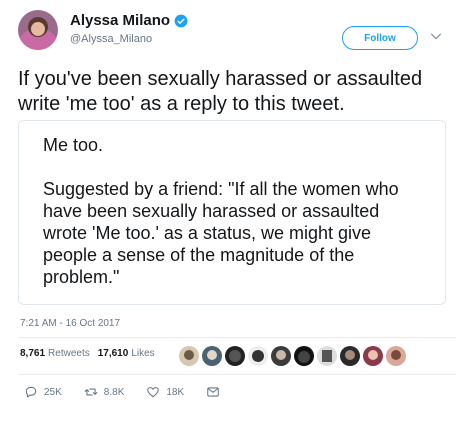 Image resolution: width=474 pixels, height=422 pixels. What do you see at coordinates (32, 353) in the screenshot?
I see `retweets-count: 8,761` at bounding box center [32, 353].